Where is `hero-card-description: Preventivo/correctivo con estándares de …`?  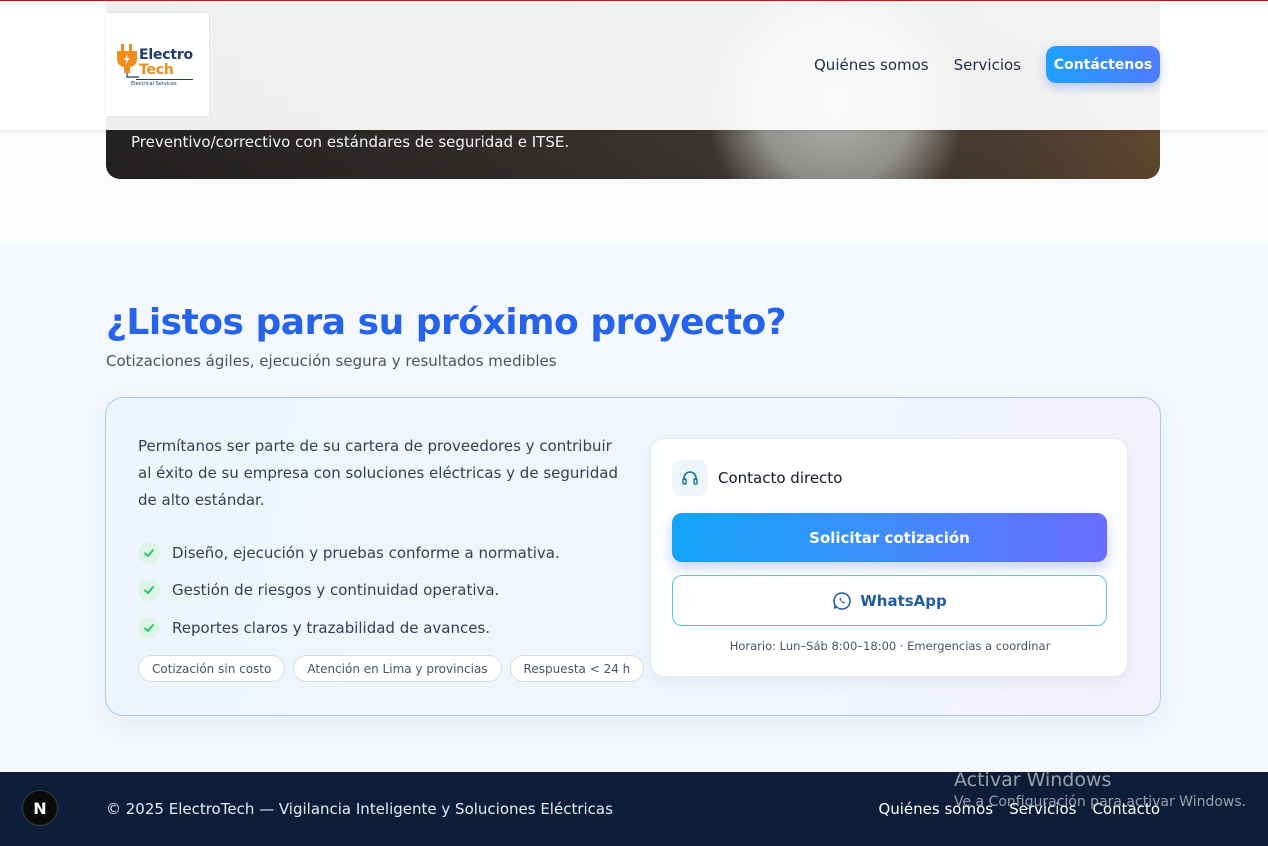
hero-card-description: Preventivo/correctivo con estándares de … is located at coordinates (350, 142).